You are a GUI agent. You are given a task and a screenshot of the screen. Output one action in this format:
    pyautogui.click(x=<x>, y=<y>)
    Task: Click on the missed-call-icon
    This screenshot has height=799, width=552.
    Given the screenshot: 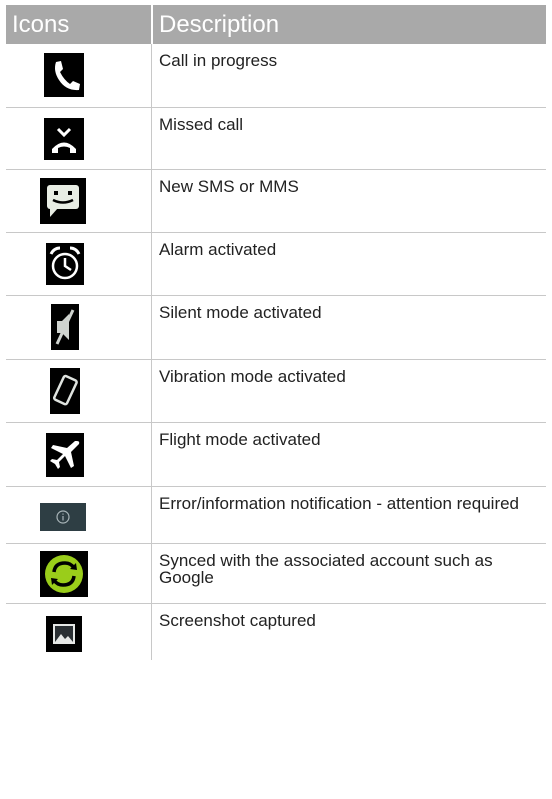 What is the action you would take?
    pyautogui.click(x=64, y=139)
    